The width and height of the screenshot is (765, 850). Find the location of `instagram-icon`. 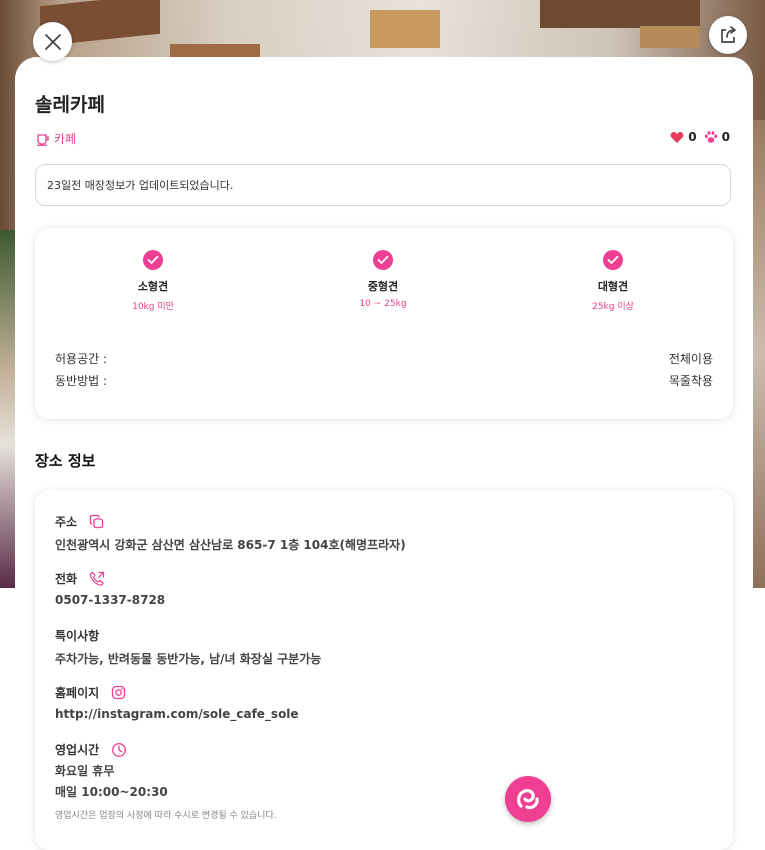

instagram-icon is located at coordinates (118, 692).